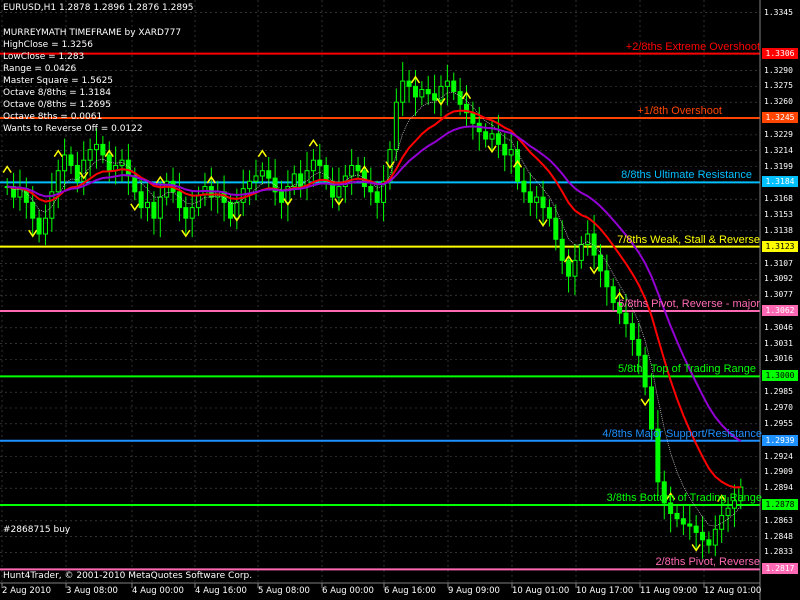 This screenshot has width=800, height=600. I want to click on price-axis-label: 1.2894, so click(778, 488).